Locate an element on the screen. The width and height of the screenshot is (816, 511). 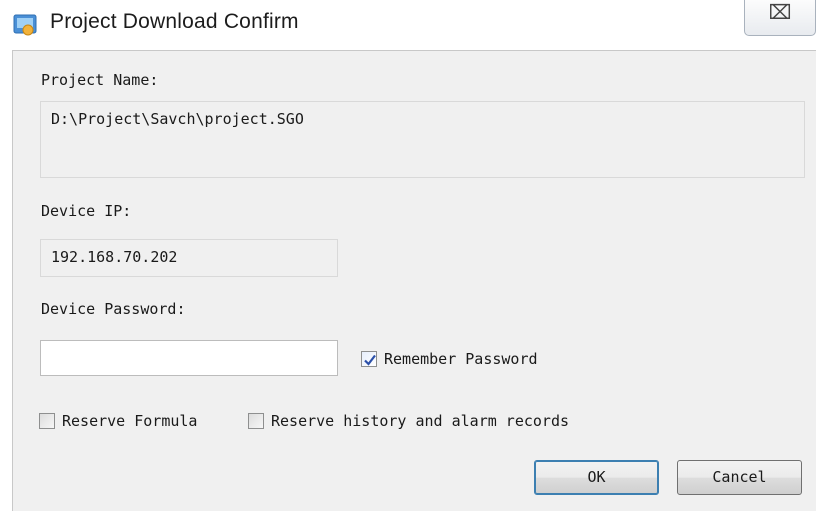
remember-password-checkbox: Remember Password is located at coordinates (449, 359).